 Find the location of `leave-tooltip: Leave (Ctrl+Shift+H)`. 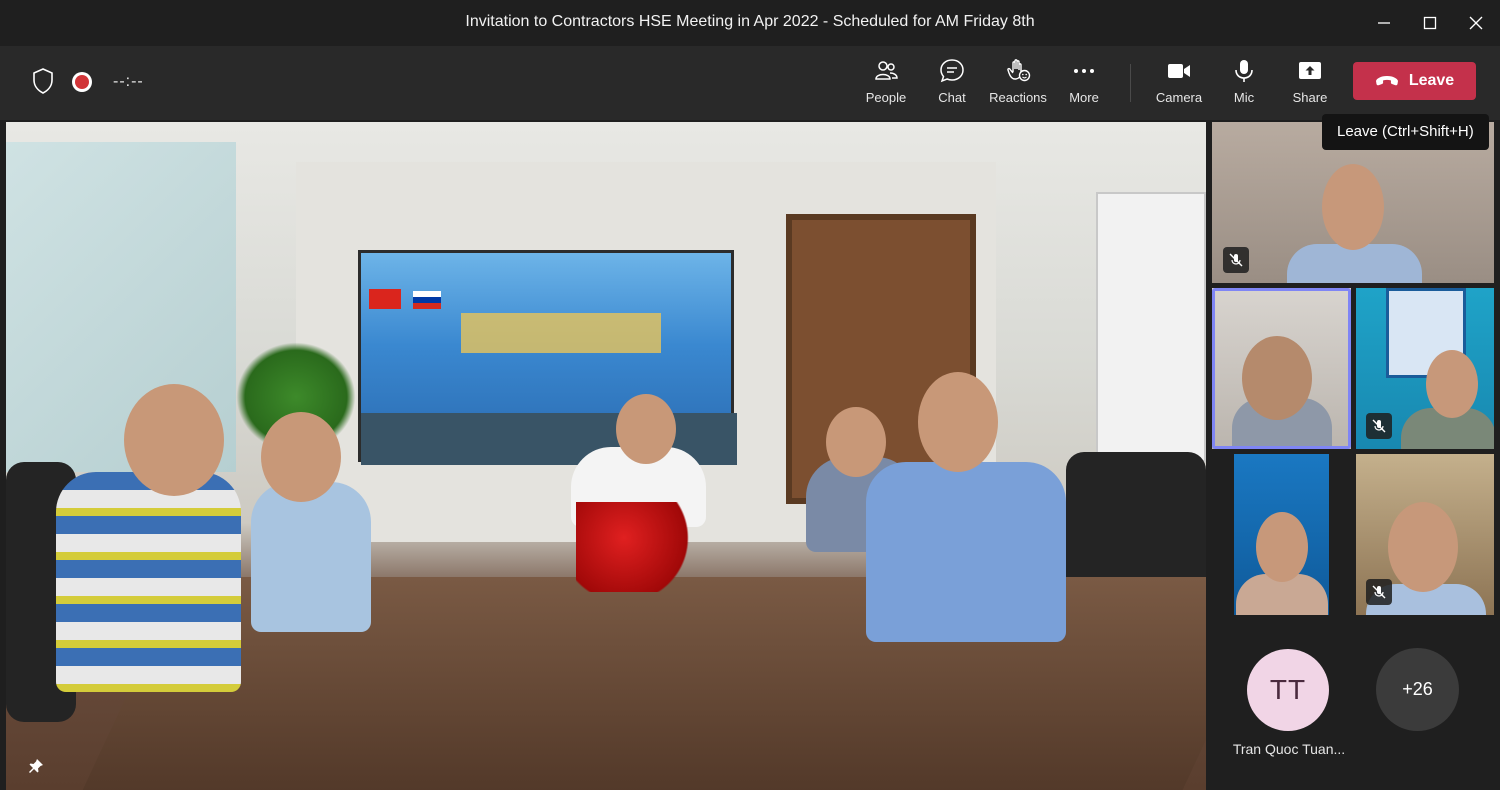

leave-tooltip: Leave (Ctrl+Shift+H) is located at coordinates (1405, 132).